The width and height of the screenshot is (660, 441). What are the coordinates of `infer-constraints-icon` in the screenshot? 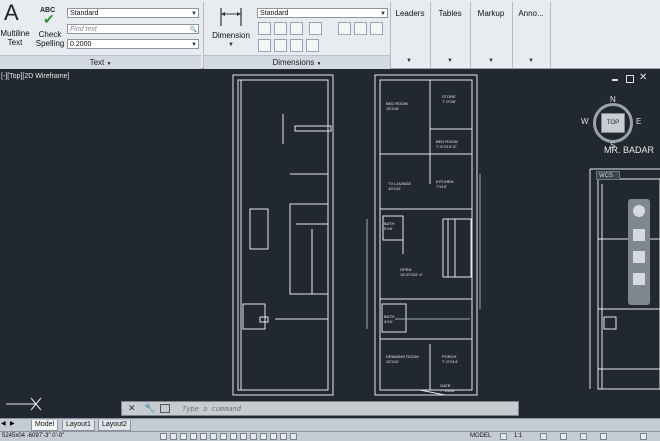 It's located at (163, 436).